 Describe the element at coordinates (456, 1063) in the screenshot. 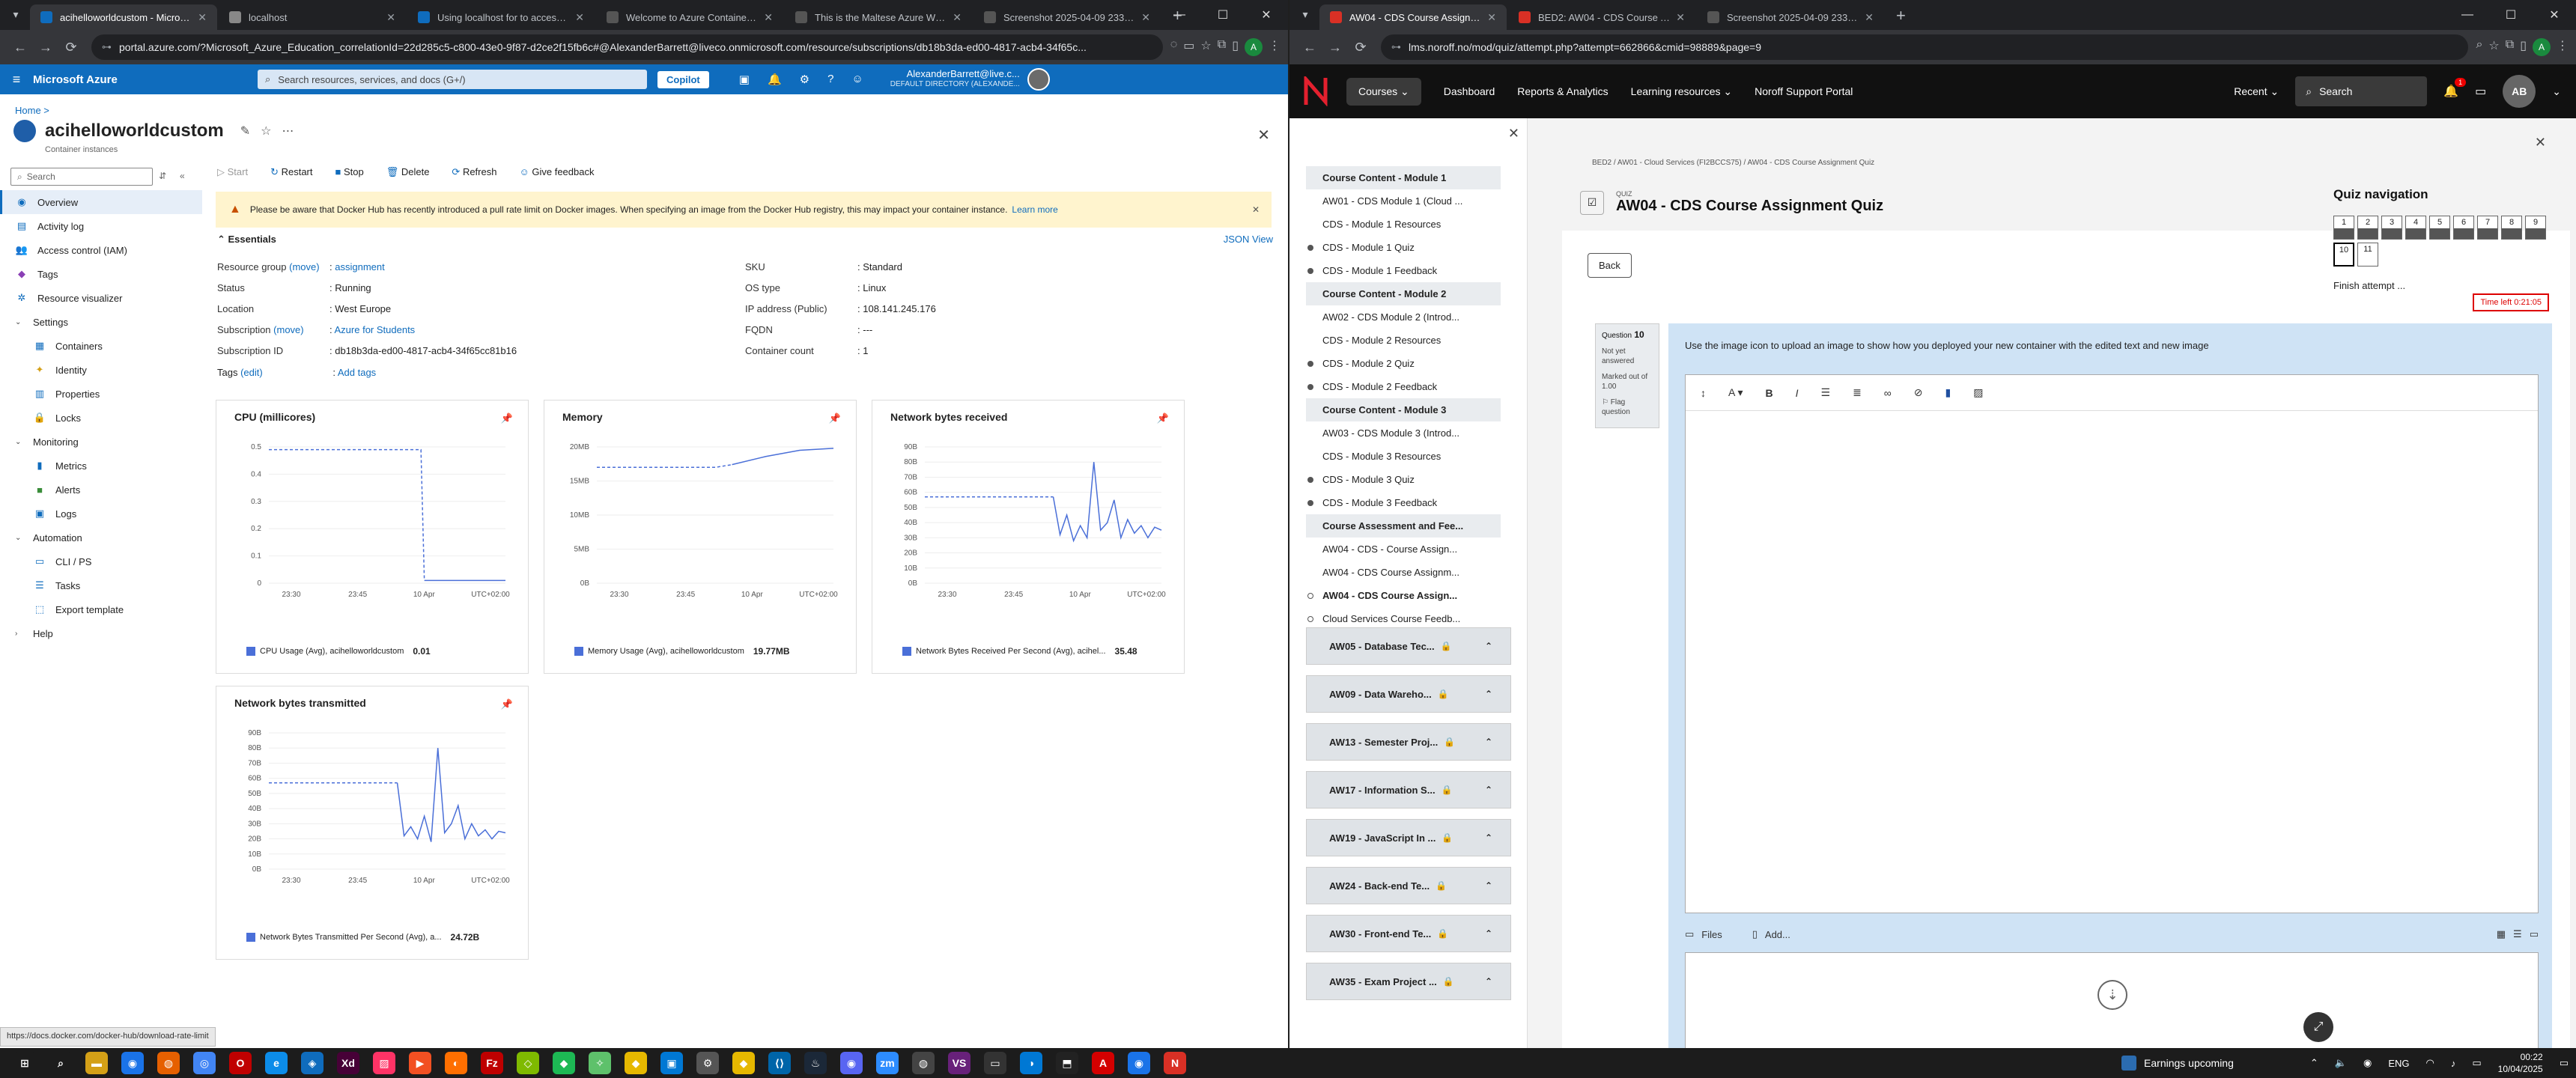

I see `taskbar-app-icon: ◐` at that location.